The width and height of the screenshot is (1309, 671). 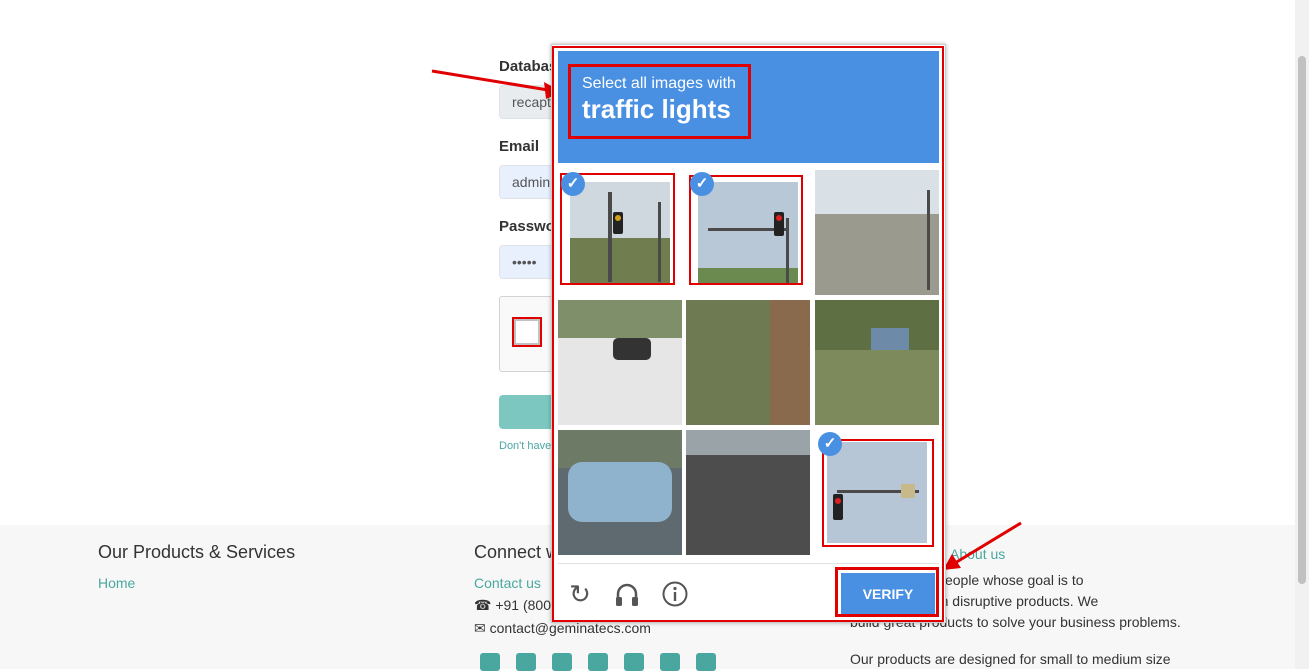 I want to click on youtube-icon, so click(x=598, y=662).